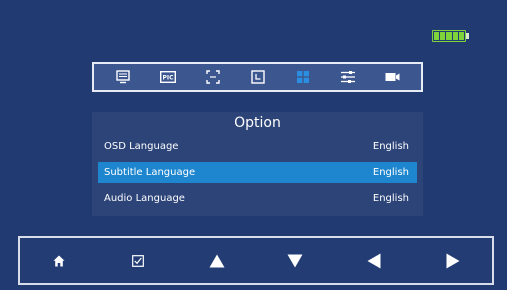 The image size is (507, 290). What do you see at coordinates (393, 77) in the screenshot?
I see `video-input-icon` at bounding box center [393, 77].